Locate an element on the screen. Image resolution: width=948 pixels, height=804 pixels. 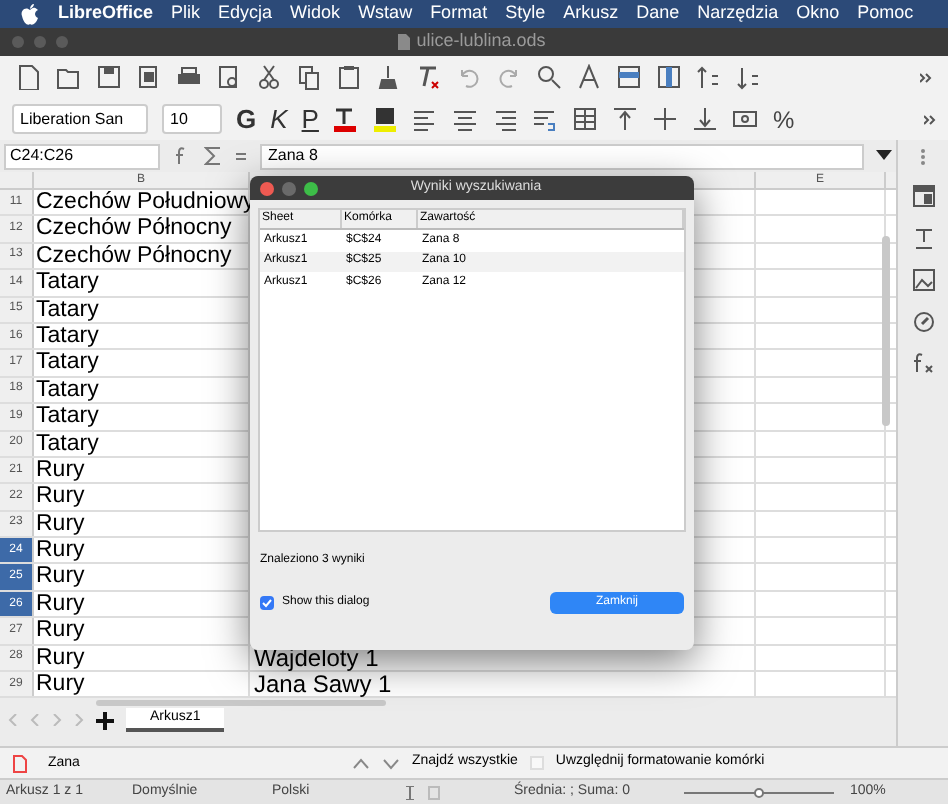
copy-icon is located at coordinates (309, 77).